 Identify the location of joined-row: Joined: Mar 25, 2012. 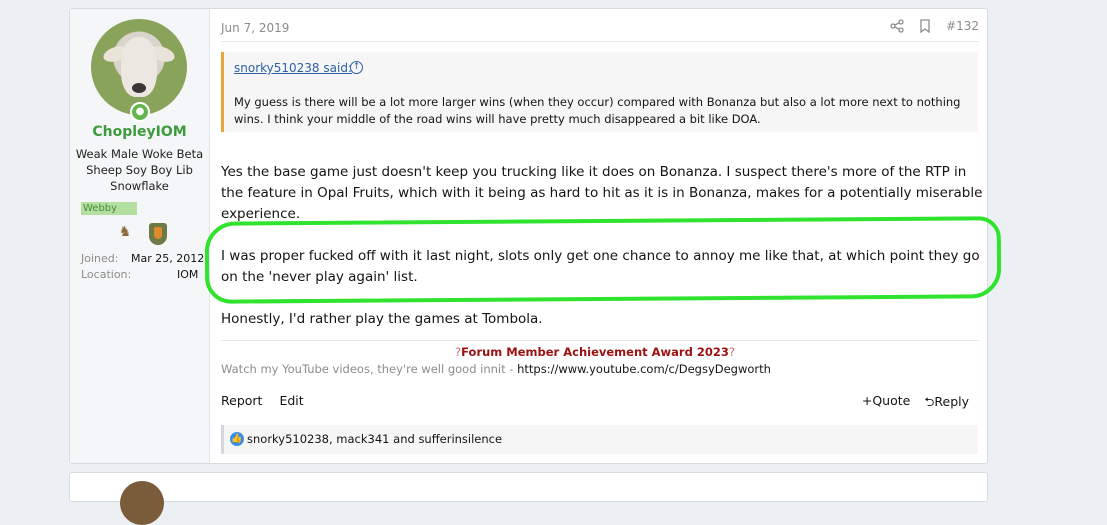
(142, 258).